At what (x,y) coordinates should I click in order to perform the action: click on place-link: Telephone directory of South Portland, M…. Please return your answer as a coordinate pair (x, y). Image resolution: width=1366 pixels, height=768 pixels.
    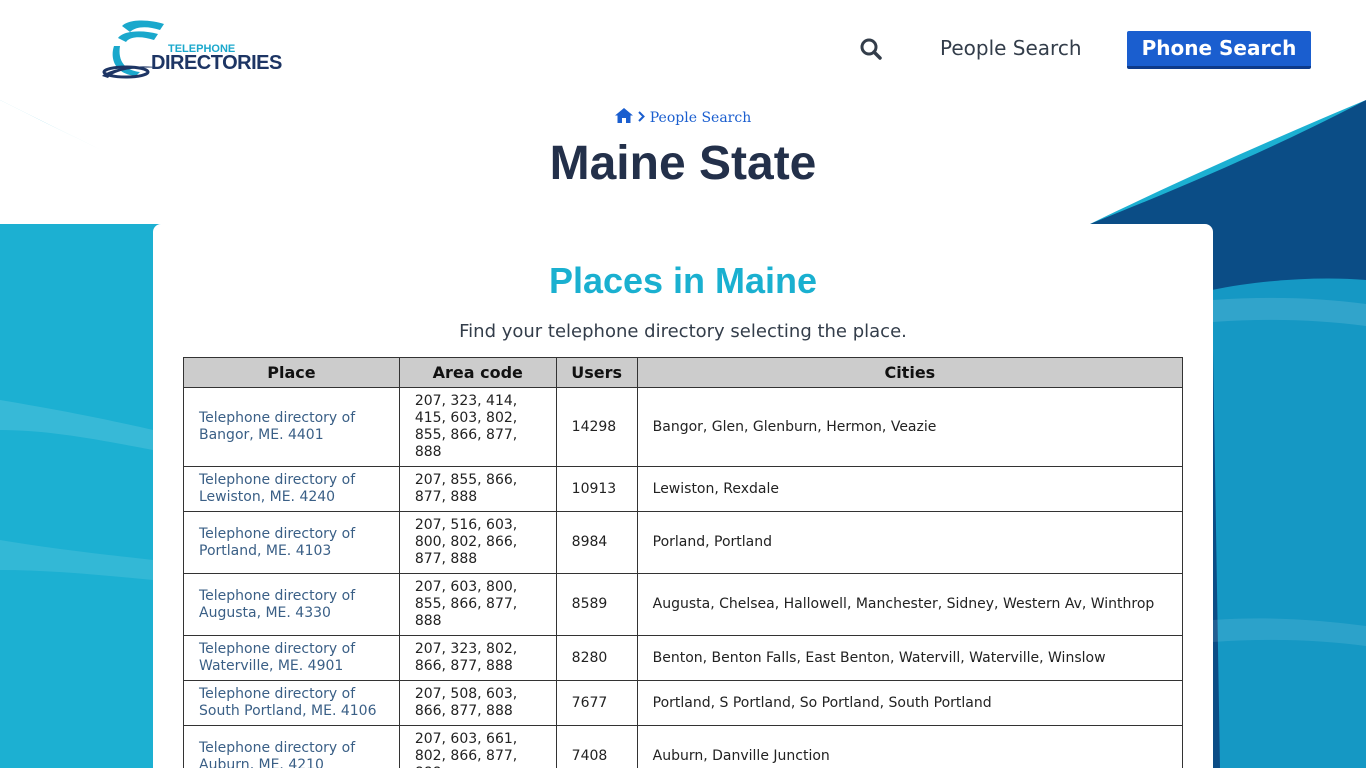
    Looking at the image, I should click on (287, 702).